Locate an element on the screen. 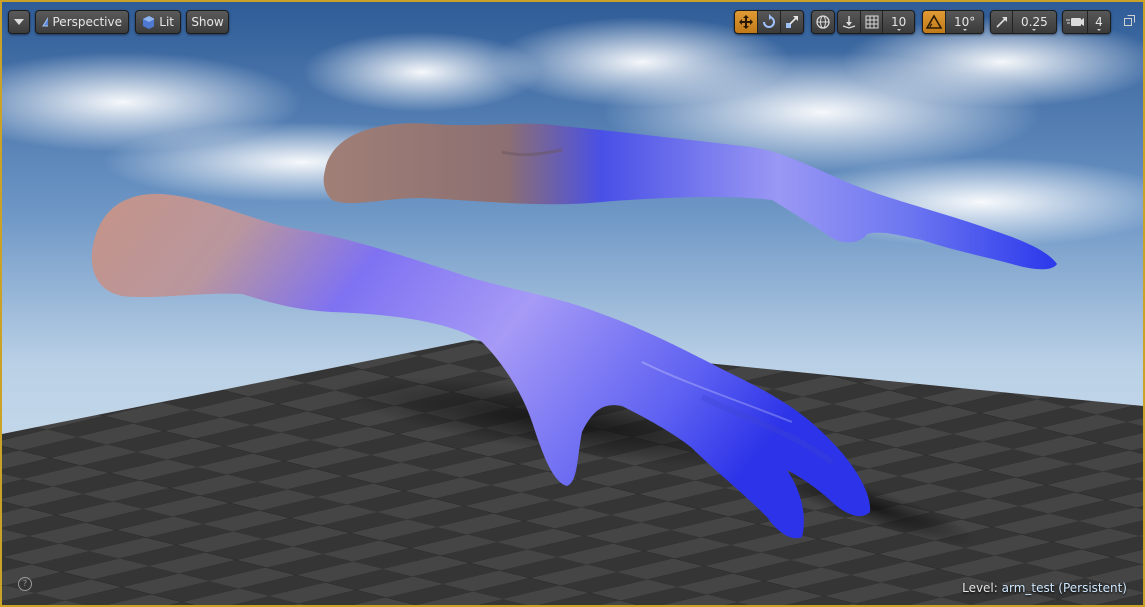  scale-snap-toggle is located at coordinates (1002, 22).